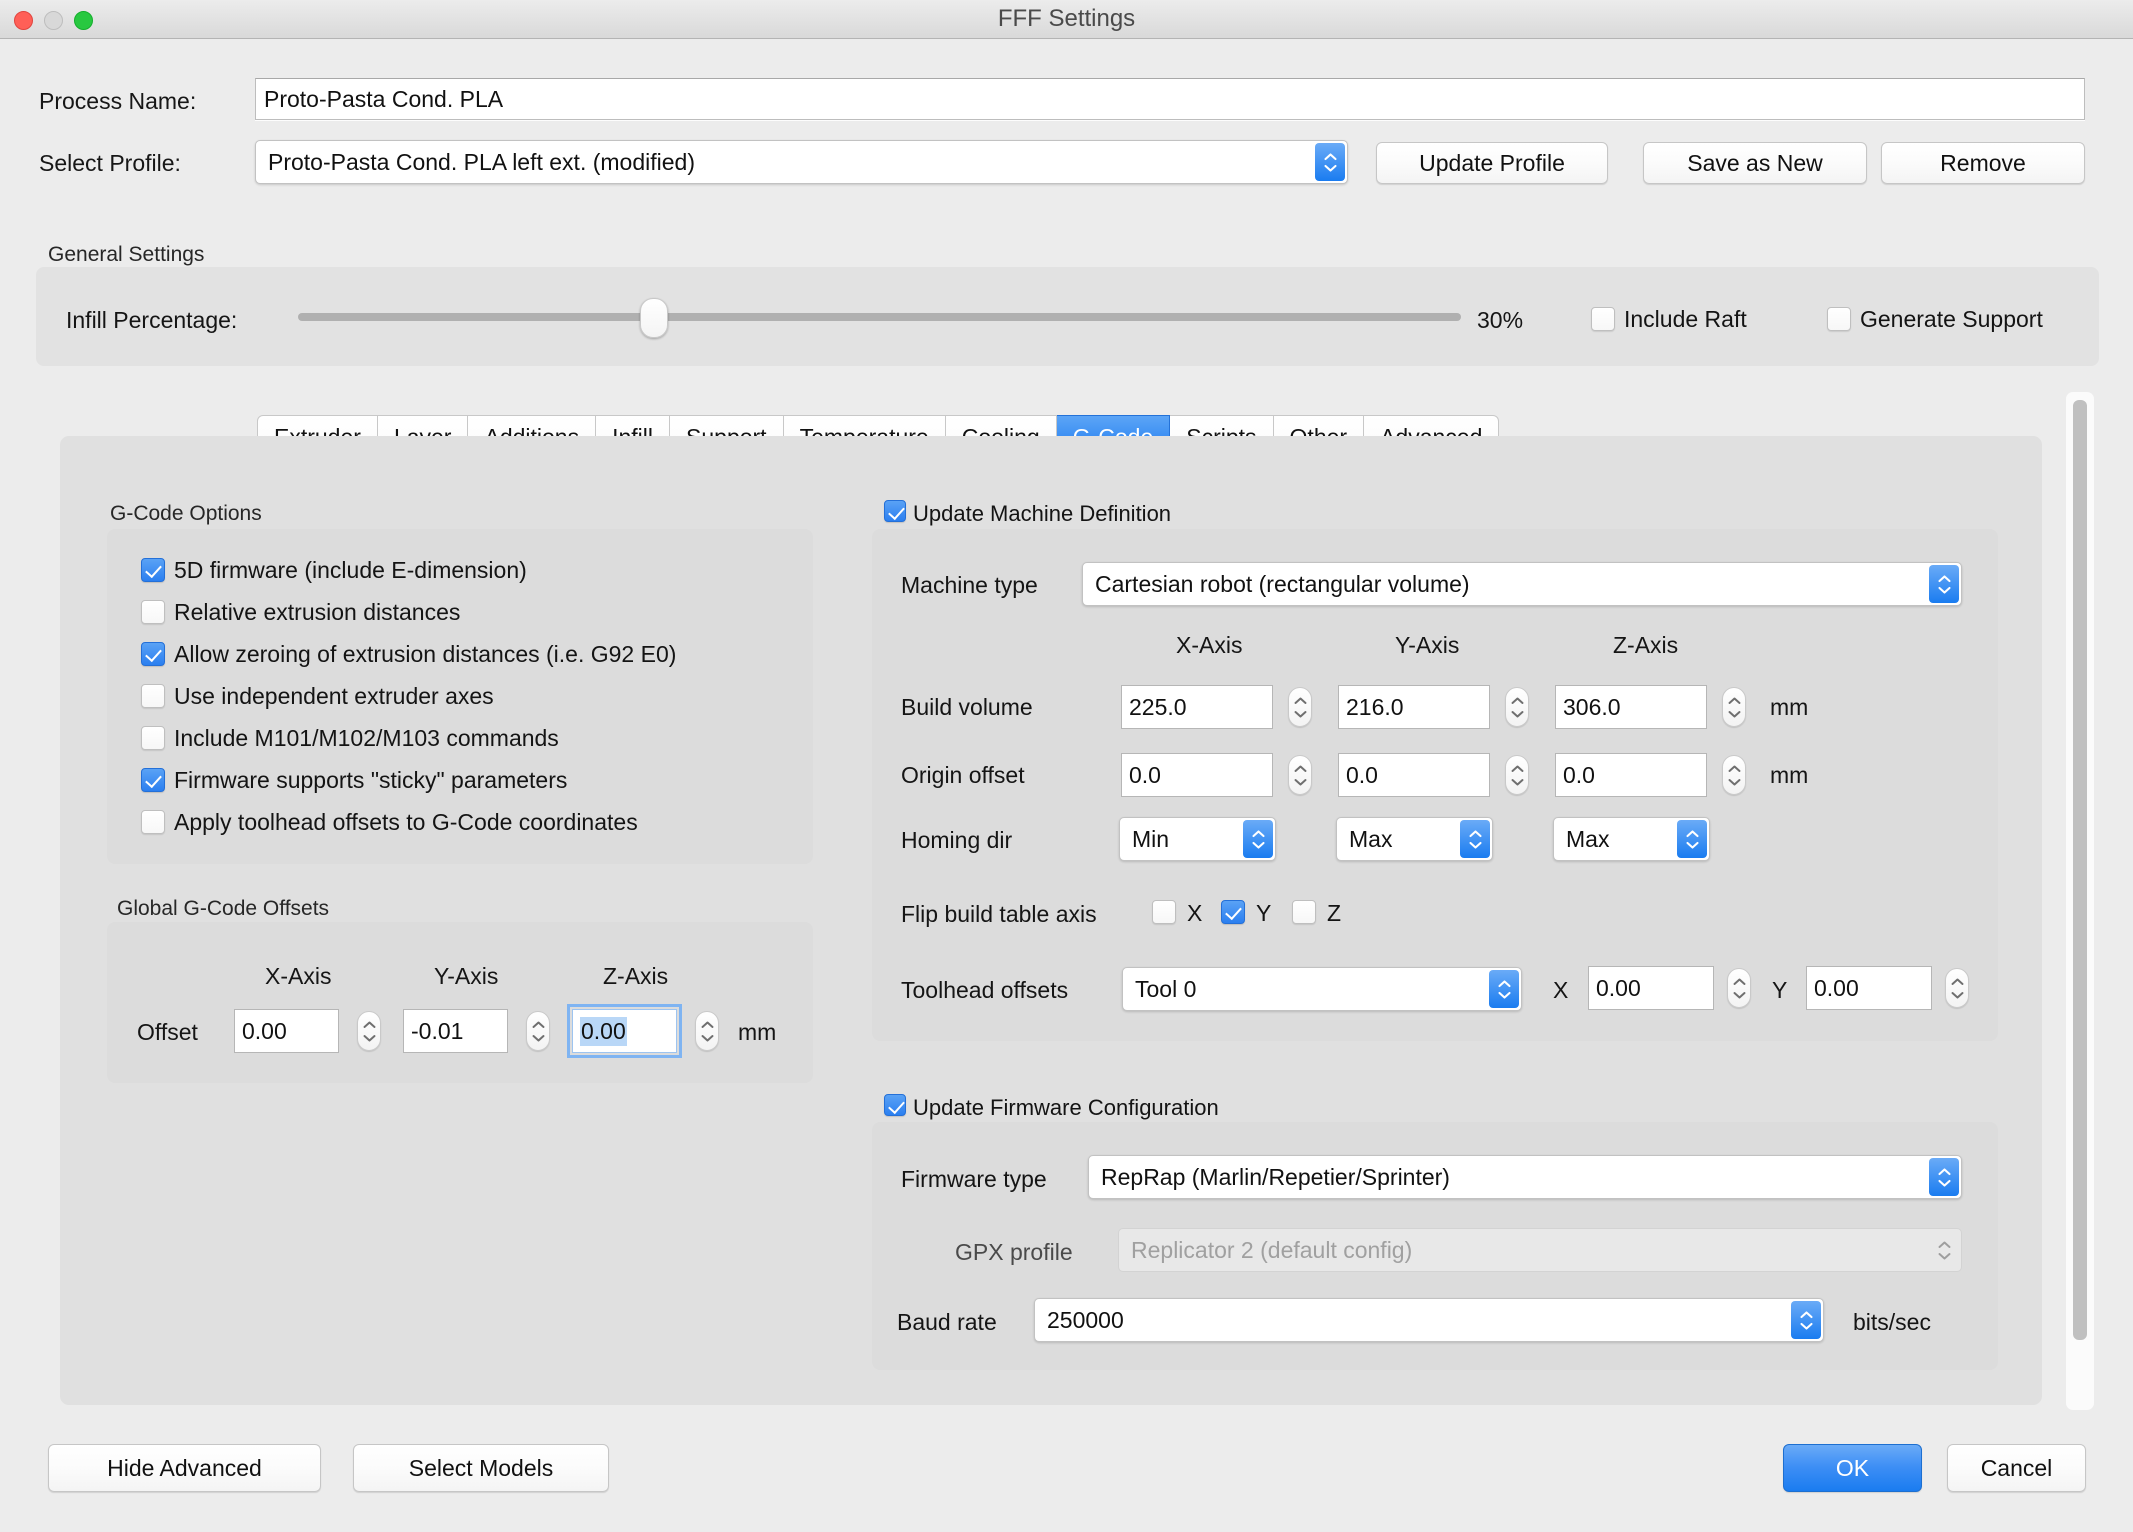  Describe the element at coordinates (1427, 645) in the screenshot. I see `machine-y-axis-header: Y-Axis` at that location.